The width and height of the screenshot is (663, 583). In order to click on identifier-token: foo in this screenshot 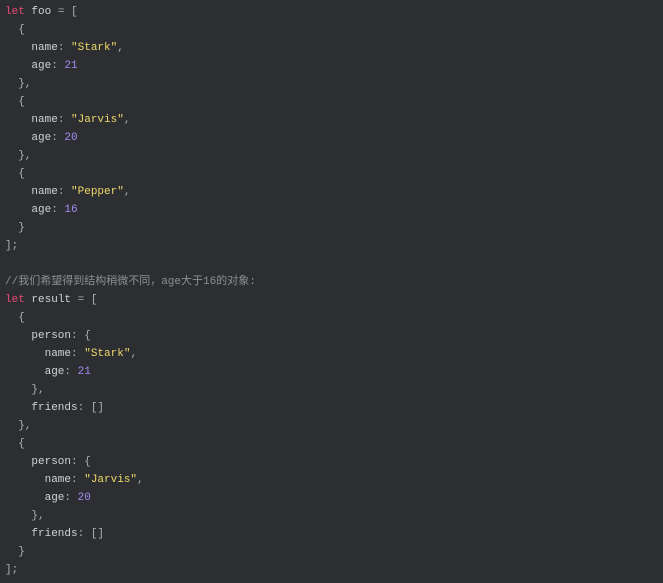, I will do `click(41, 12)`.